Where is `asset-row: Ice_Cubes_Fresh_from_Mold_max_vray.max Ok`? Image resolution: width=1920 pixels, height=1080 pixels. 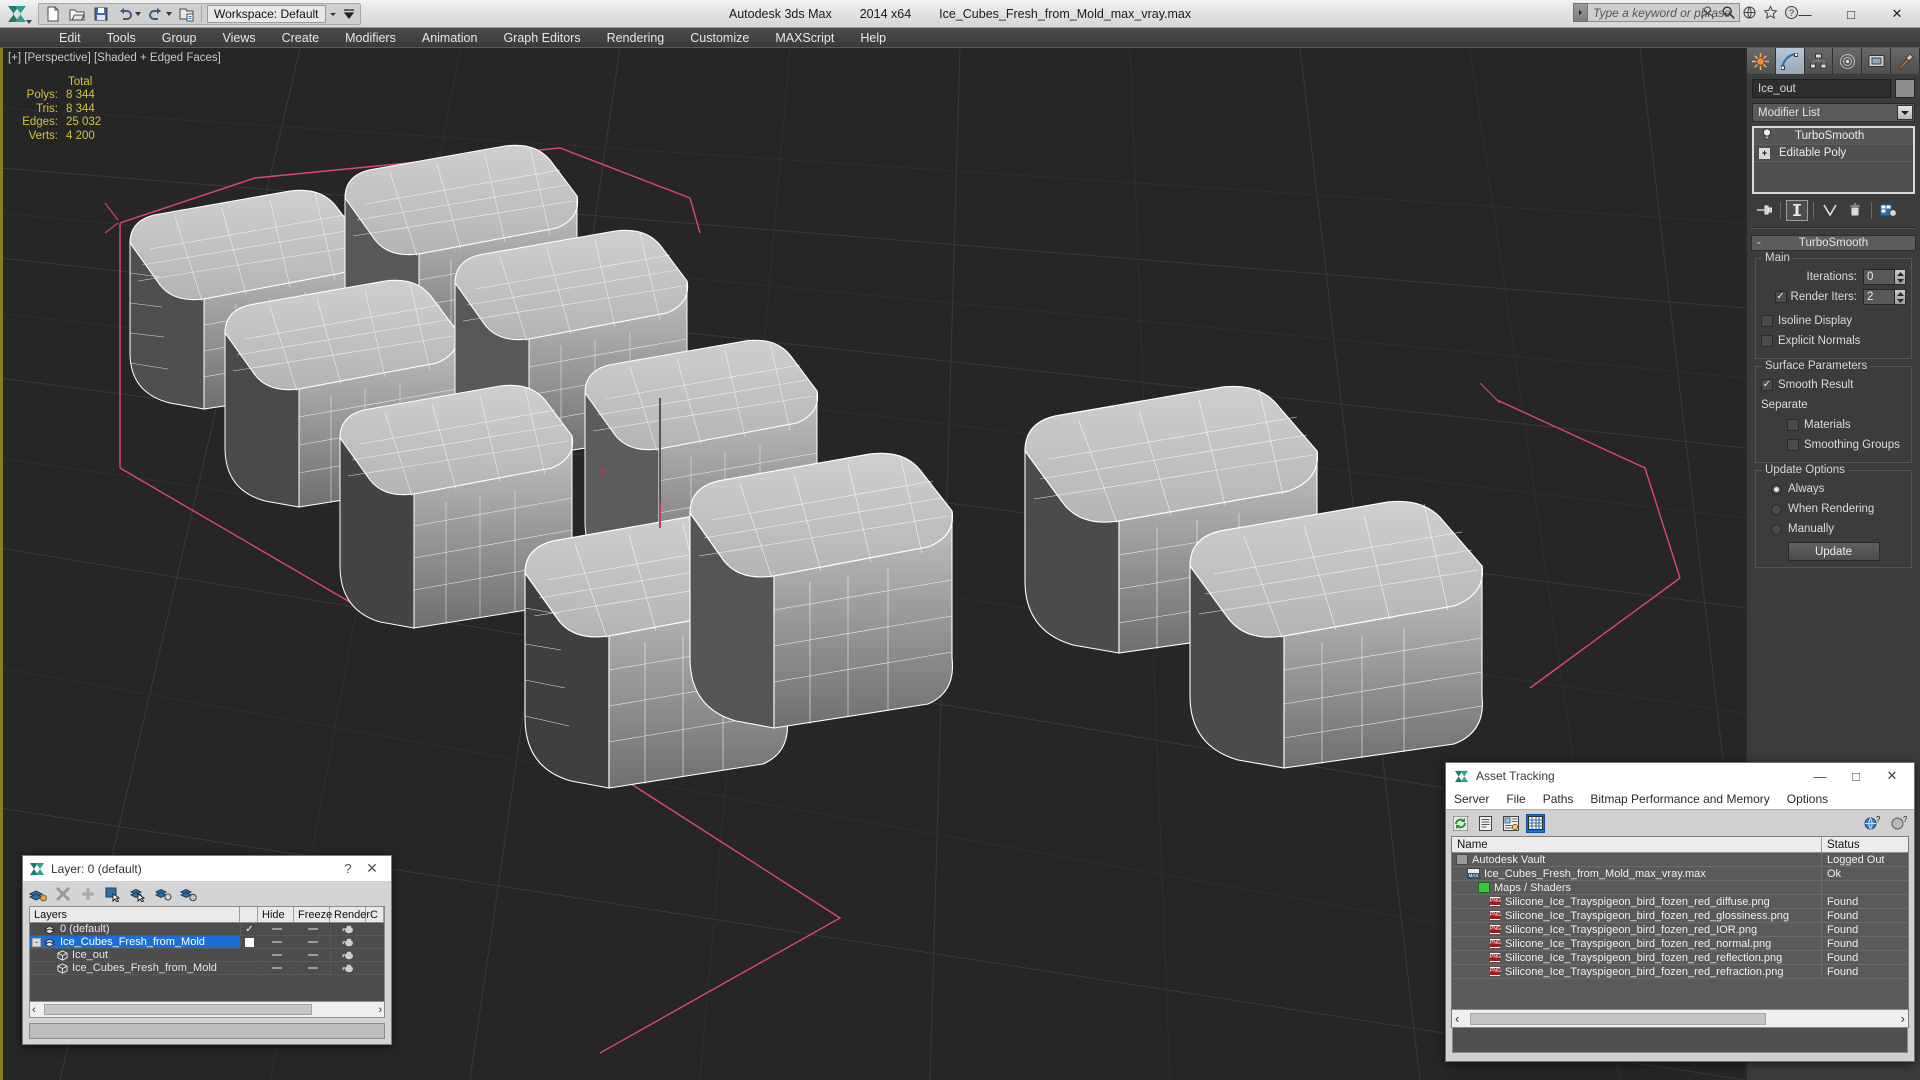 asset-row: Ice_Cubes_Fresh_from_Mold_max_vray.max Ok is located at coordinates (1680, 874).